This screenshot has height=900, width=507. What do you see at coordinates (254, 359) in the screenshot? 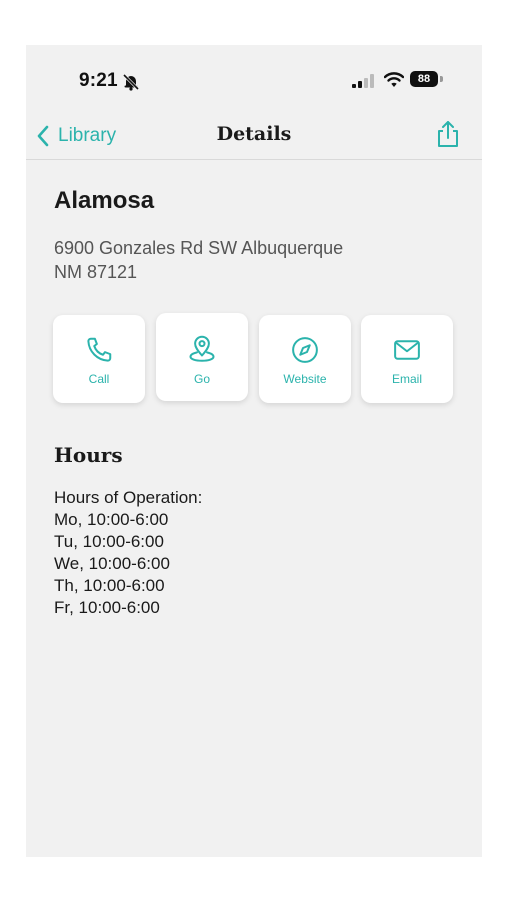
I see `action-buttons: Call Go Website Email` at bounding box center [254, 359].